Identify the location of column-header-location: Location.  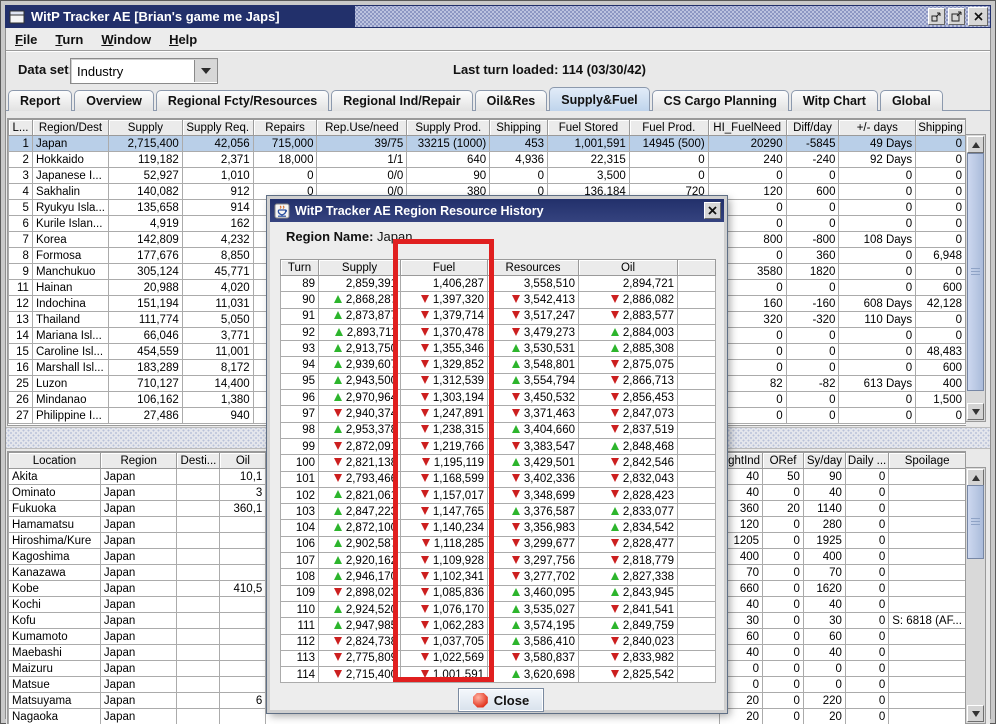
(54, 460).